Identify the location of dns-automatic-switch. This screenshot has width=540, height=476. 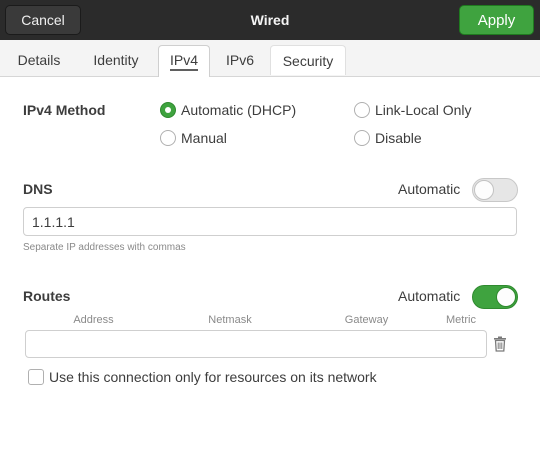
(495, 190).